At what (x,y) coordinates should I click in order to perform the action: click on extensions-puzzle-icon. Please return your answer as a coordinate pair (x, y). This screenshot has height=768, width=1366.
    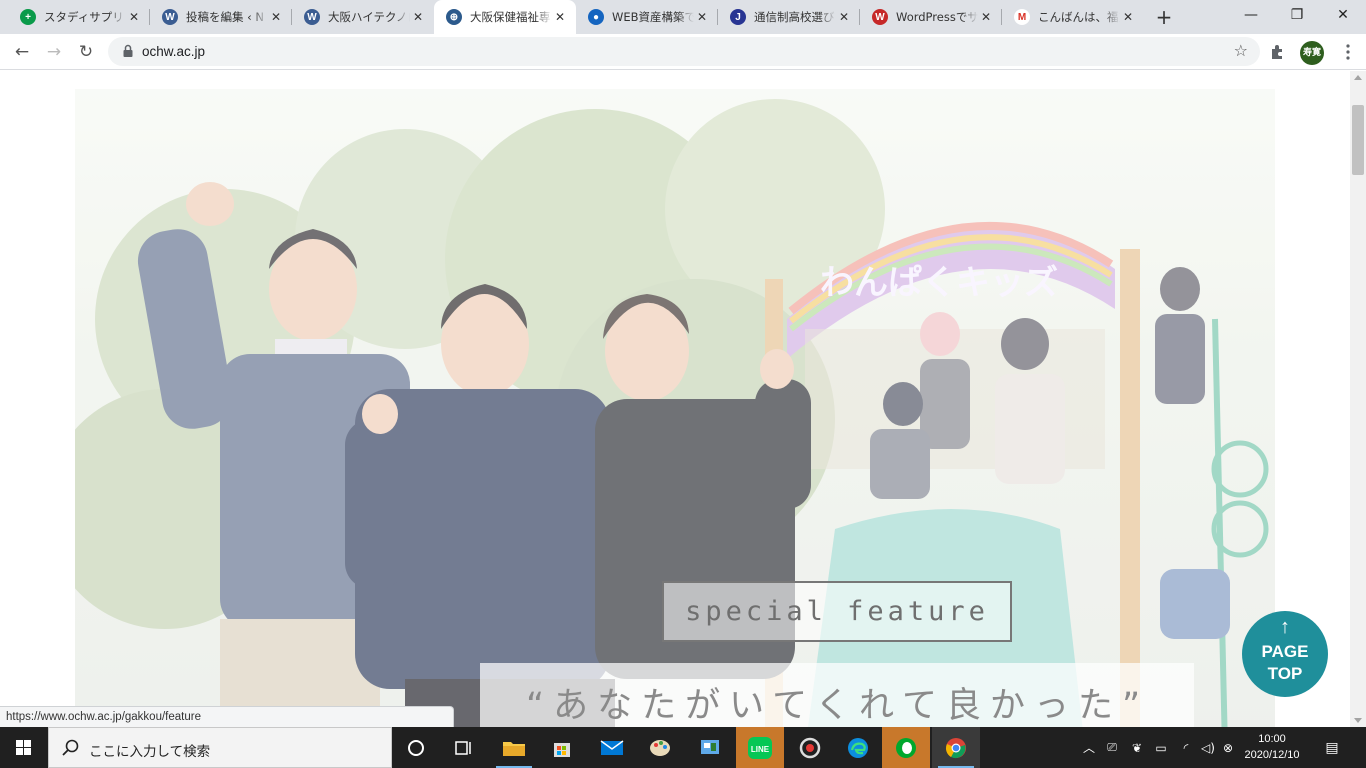
    Looking at the image, I should click on (1278, 52).